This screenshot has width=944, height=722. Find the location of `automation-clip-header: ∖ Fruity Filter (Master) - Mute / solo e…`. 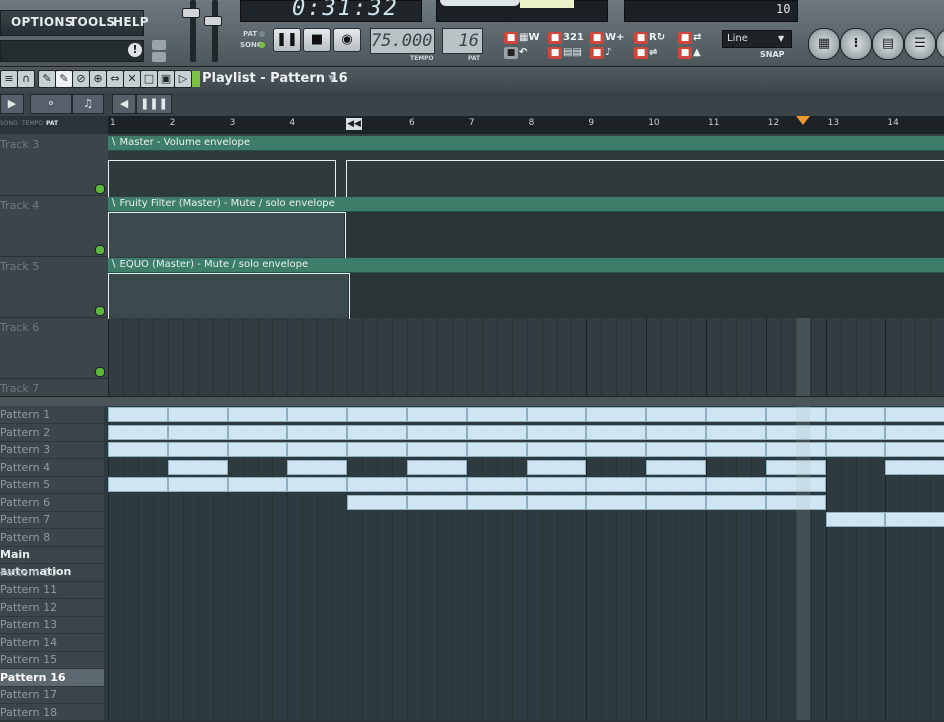

automation-clip-header: ∖ Fruity Filter (Master) - Mute / solo e… is located at coordinates (526, 204).